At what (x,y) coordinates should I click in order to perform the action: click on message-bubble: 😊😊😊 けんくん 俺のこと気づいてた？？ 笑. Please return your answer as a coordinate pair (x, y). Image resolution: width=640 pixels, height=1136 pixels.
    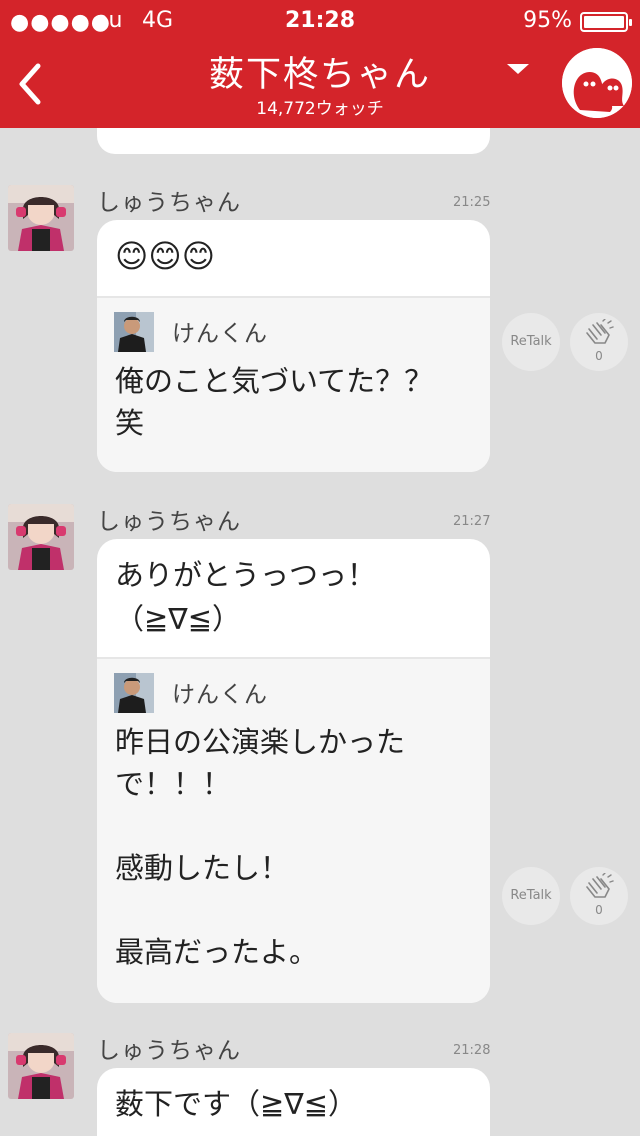
    Looking at the image, I should click on (293, 346).